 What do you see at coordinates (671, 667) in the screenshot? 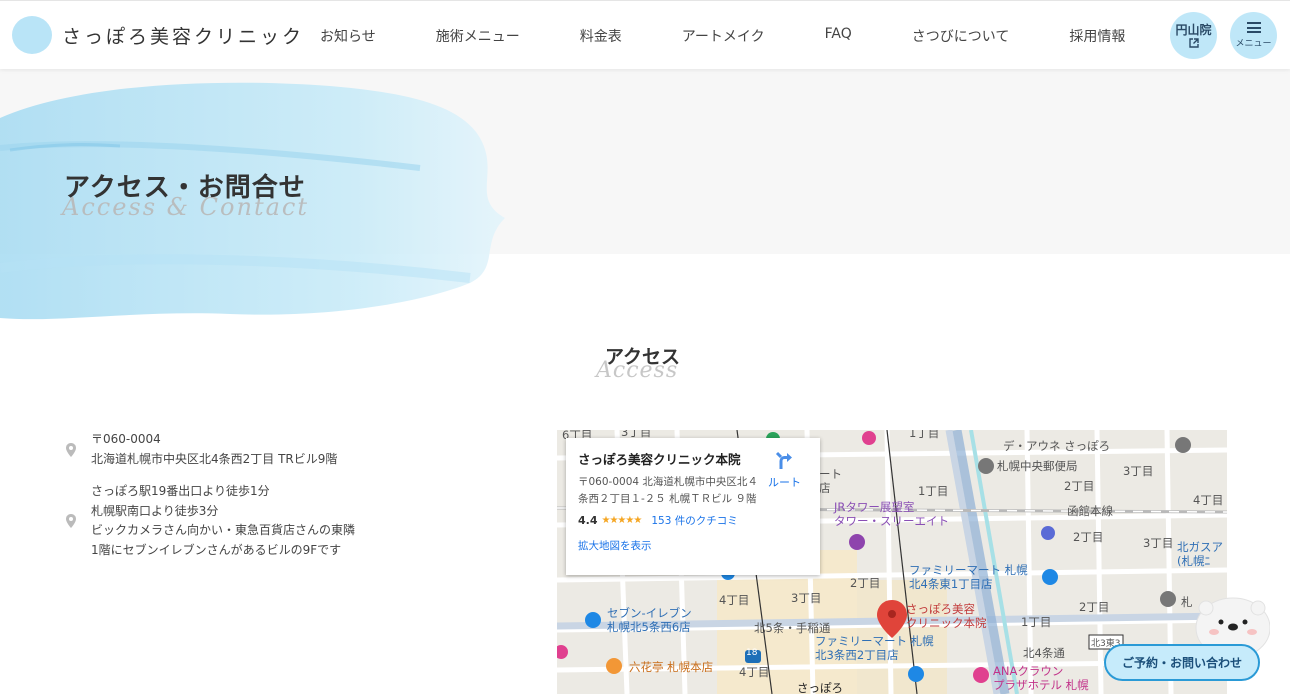
I see `map-label-rokkatei: 六花亭 札幌本店` at bounding box center [671, 667].